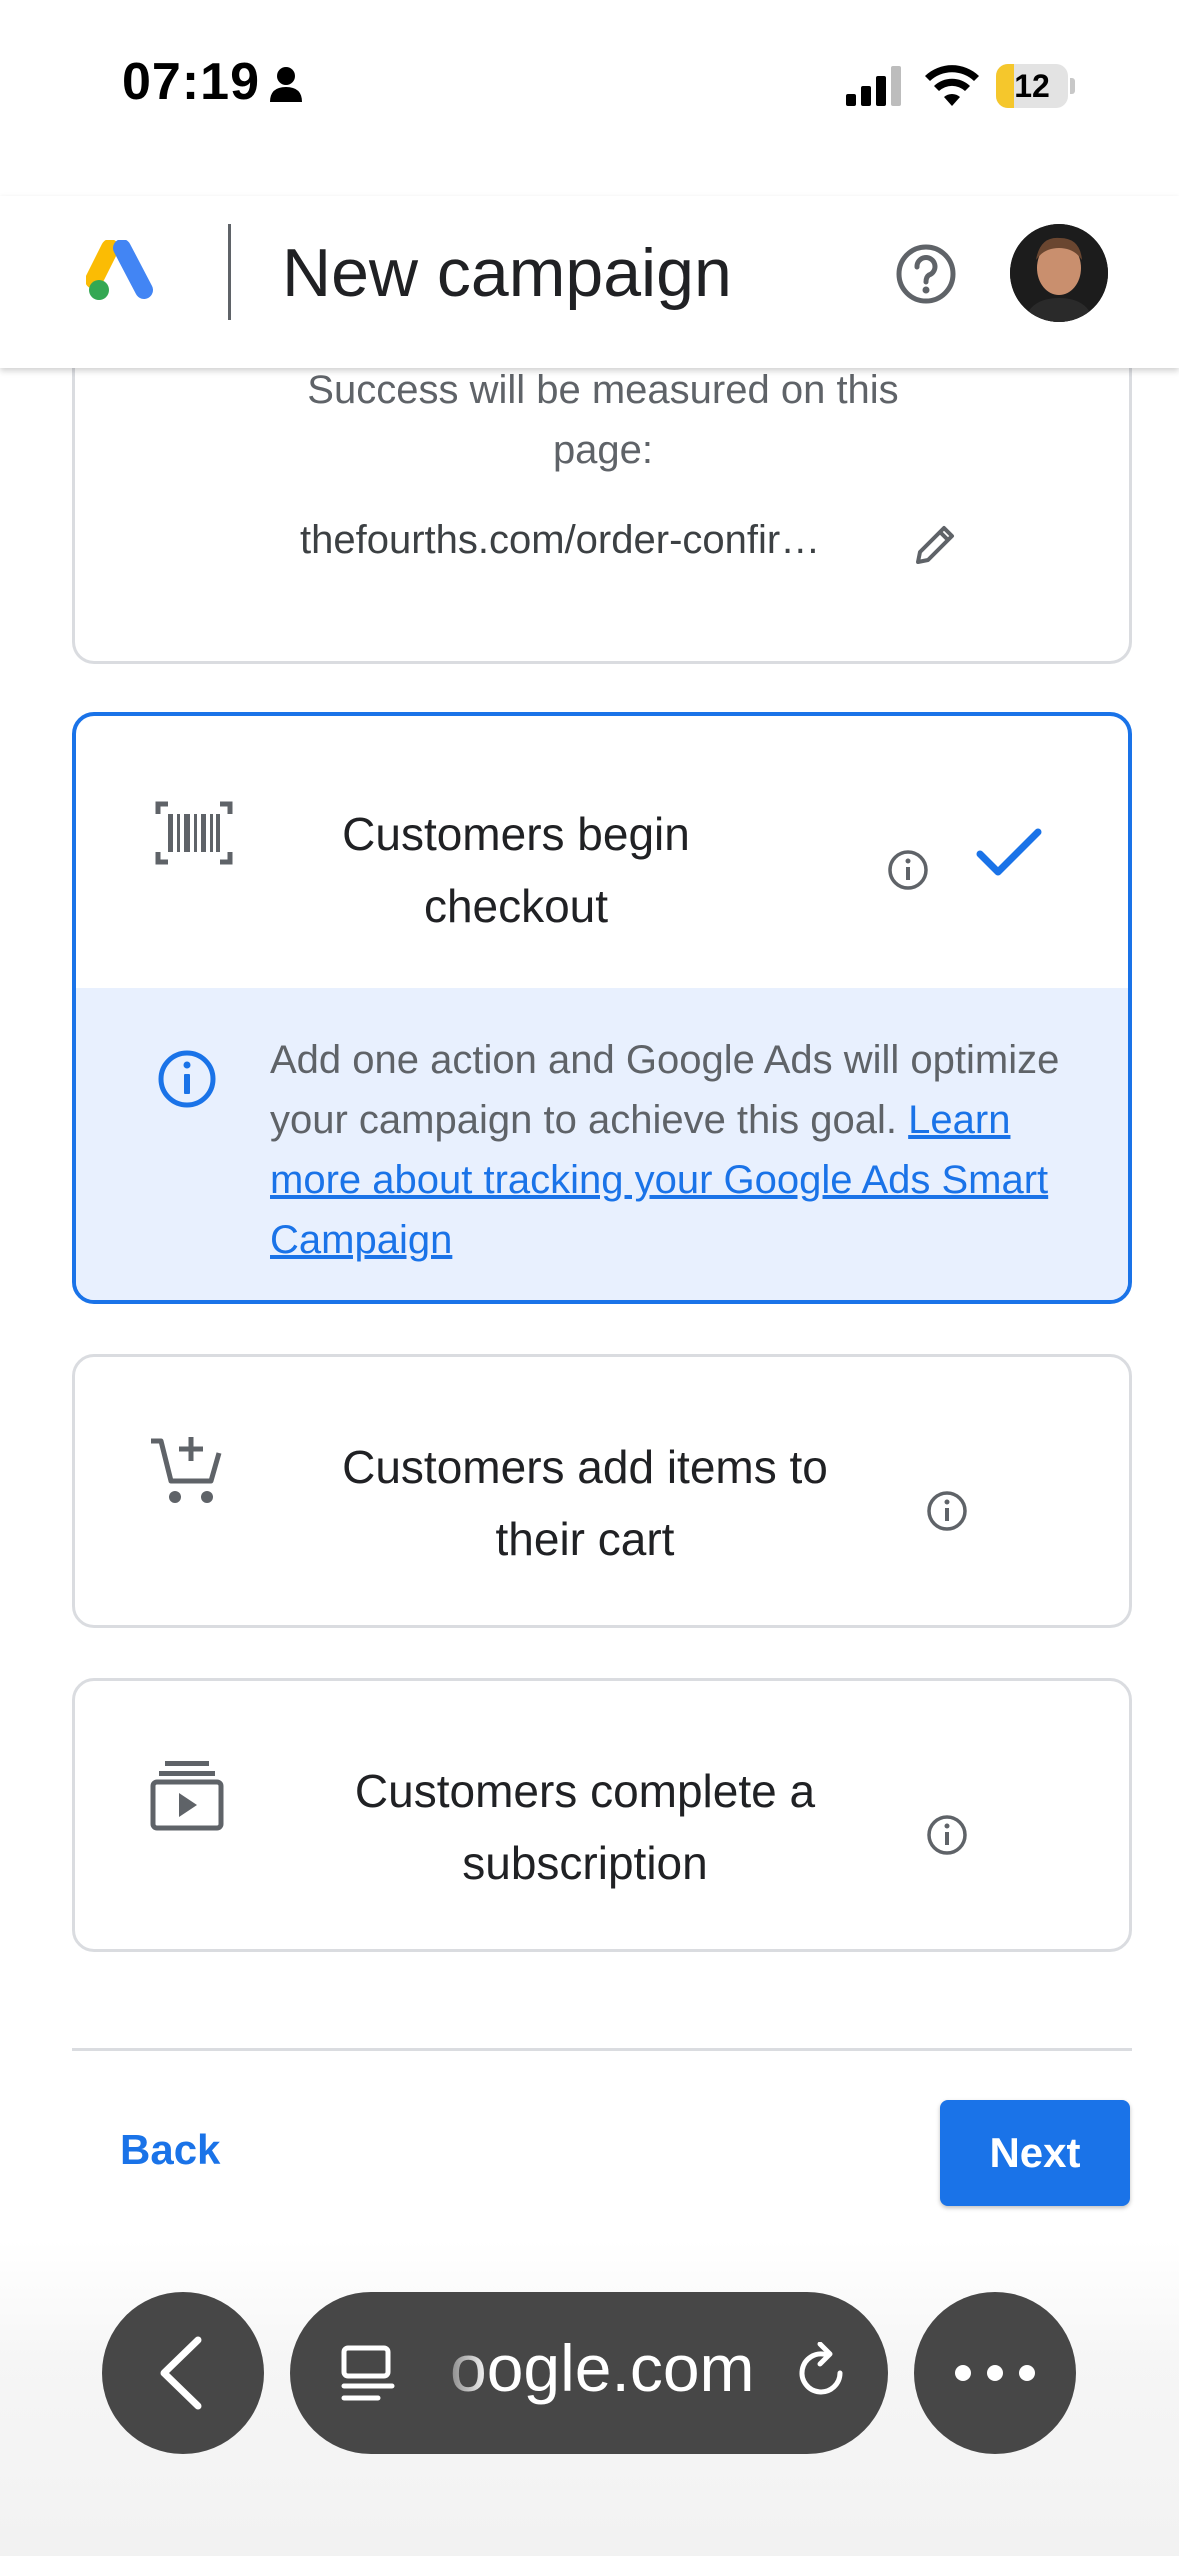 This screenshot has width=1179, height=2556. I want to click on chevron-left-icon, so click(181, 2373).